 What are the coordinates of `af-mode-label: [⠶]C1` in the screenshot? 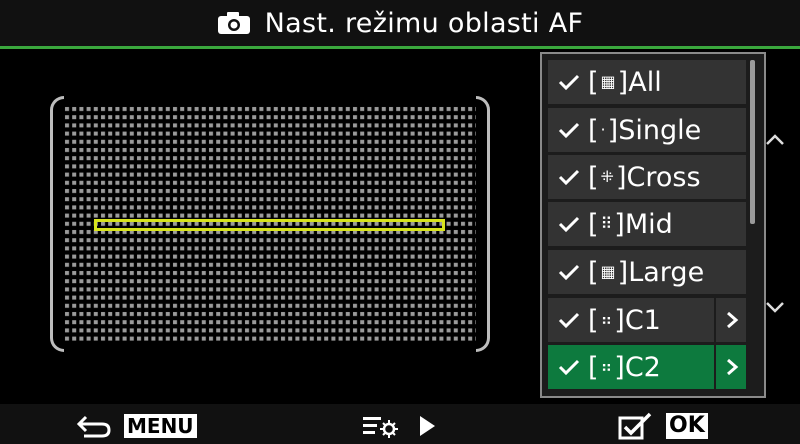 It's located at (624, 320).